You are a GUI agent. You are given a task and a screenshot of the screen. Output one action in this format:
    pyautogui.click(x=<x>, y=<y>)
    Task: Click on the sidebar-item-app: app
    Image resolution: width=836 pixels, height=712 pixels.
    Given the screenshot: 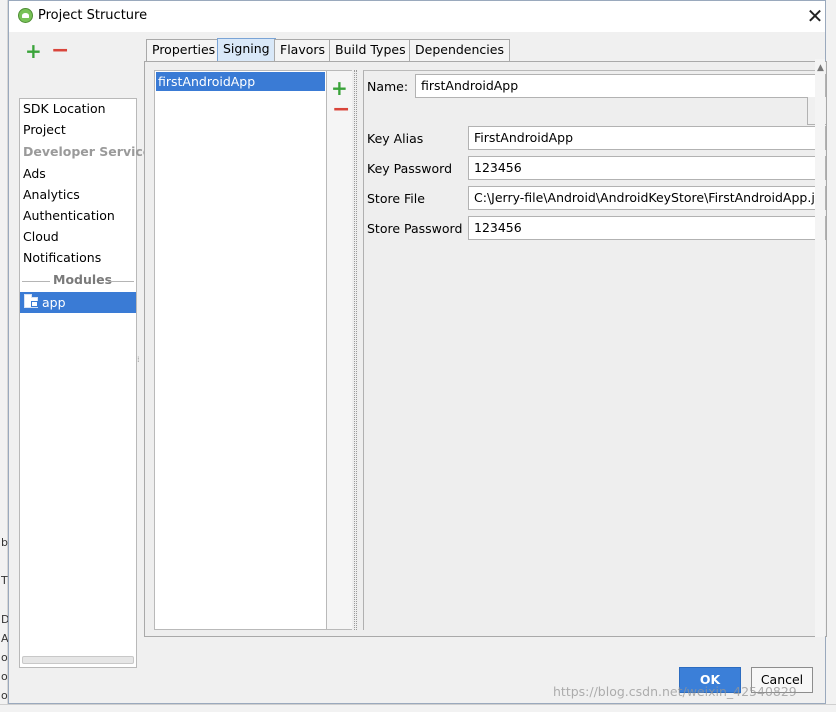 What is the action you would take?
    pyautogui.click(x=78, y=302)
    